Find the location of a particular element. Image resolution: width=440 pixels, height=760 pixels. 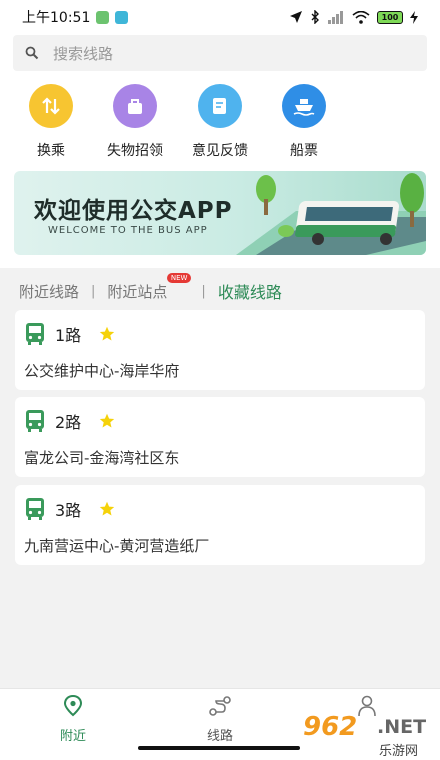

quick-action-ship: 船票 is located at coordinates (304, 122).